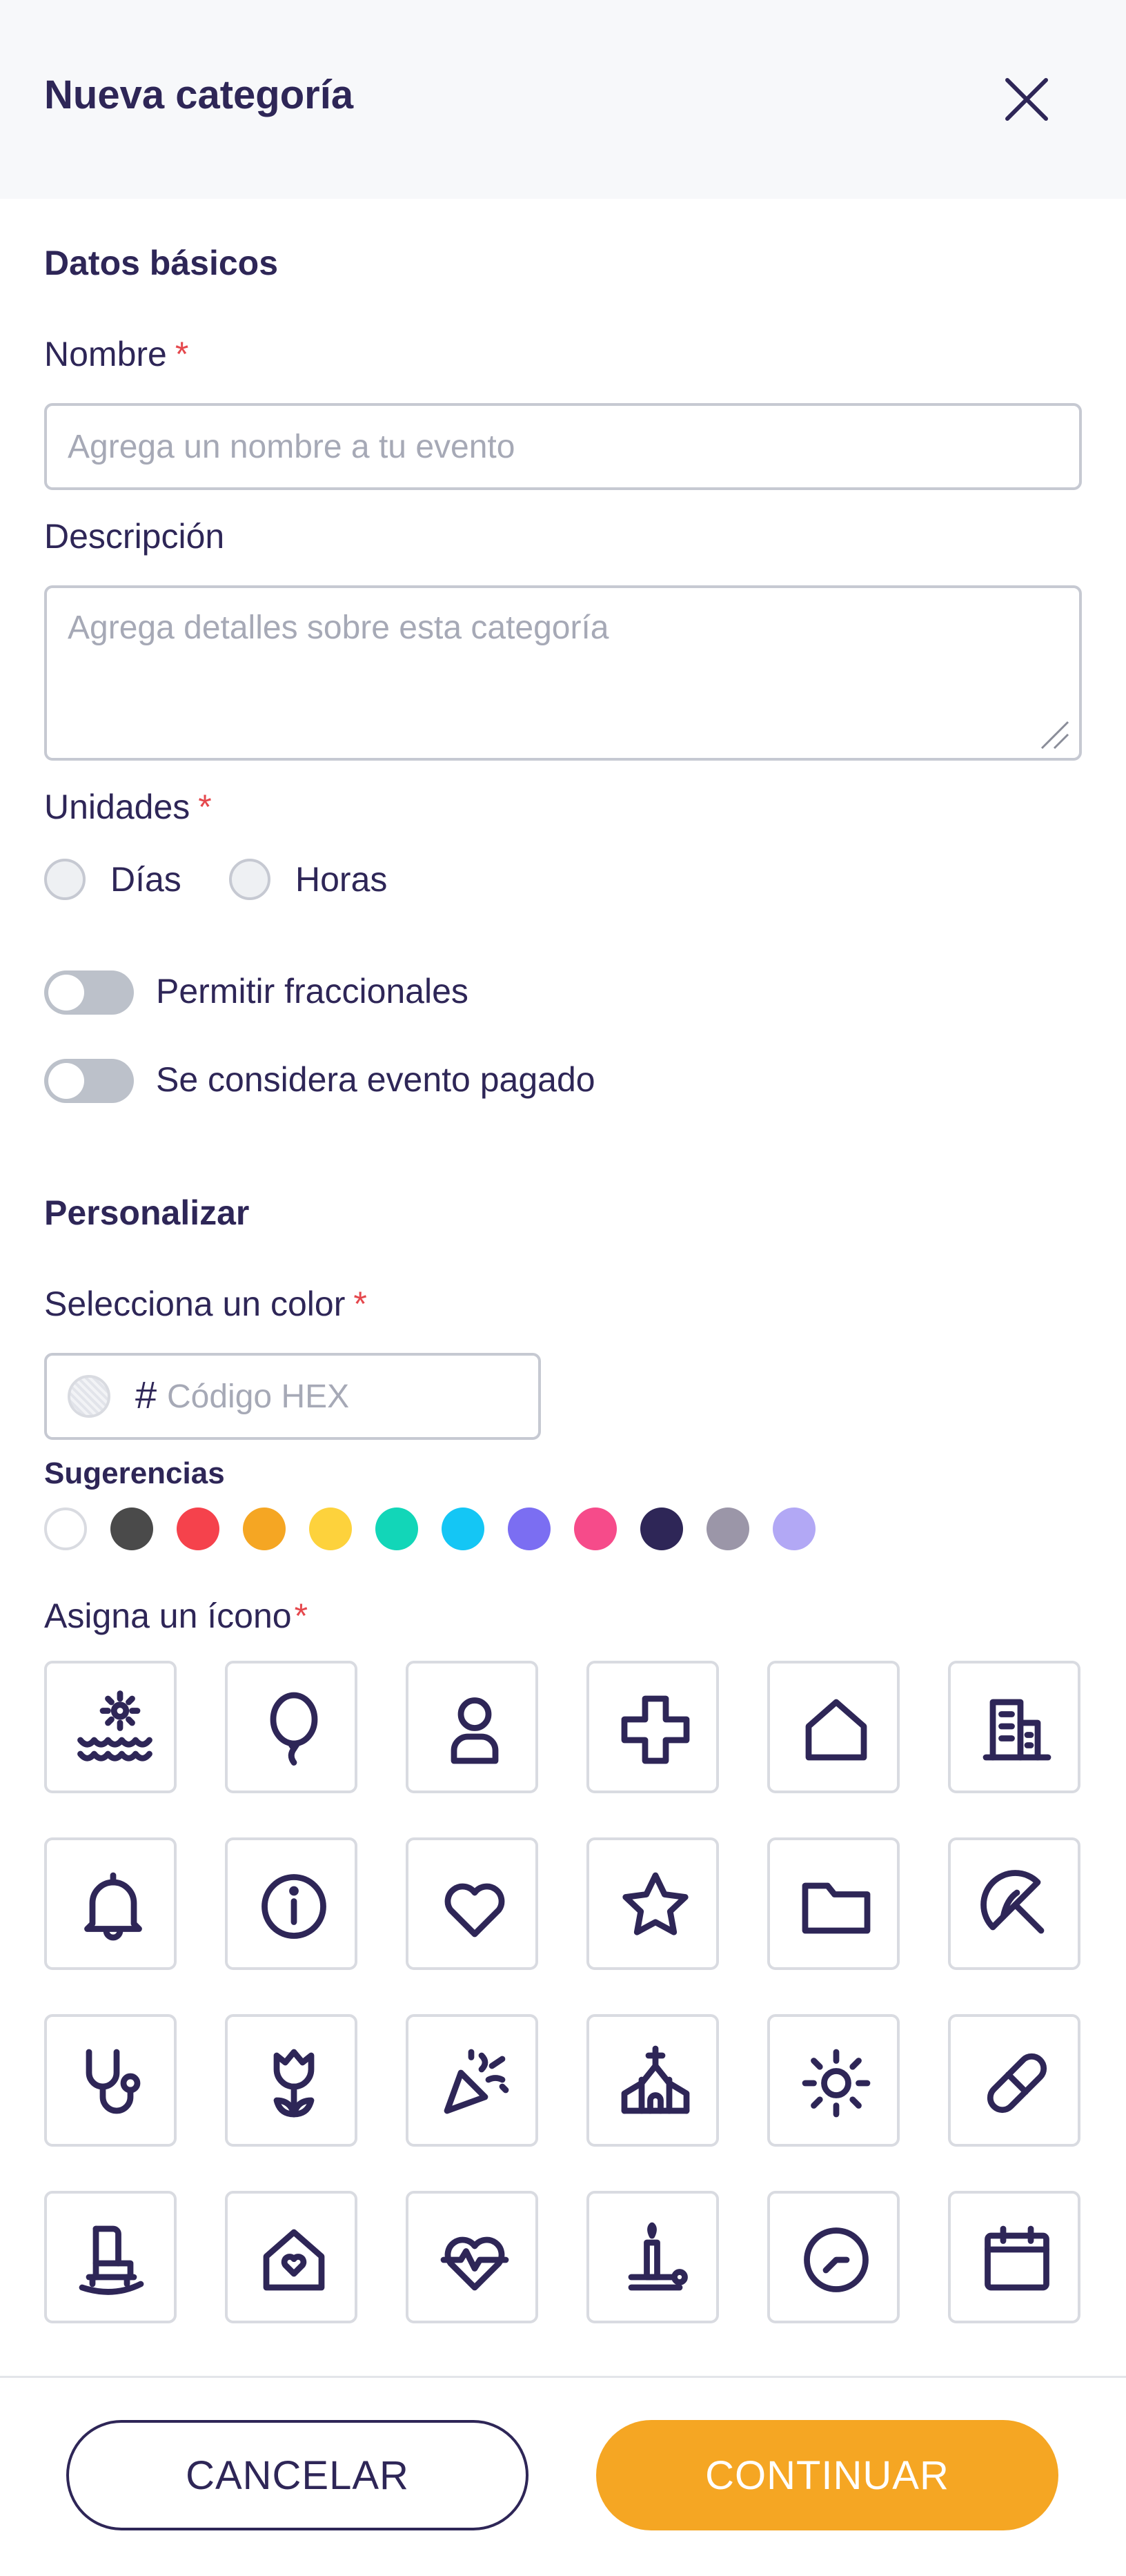 This screenshot has width=1126, height=2576. I want to click on party-popper-icon, so click(476, 2081).